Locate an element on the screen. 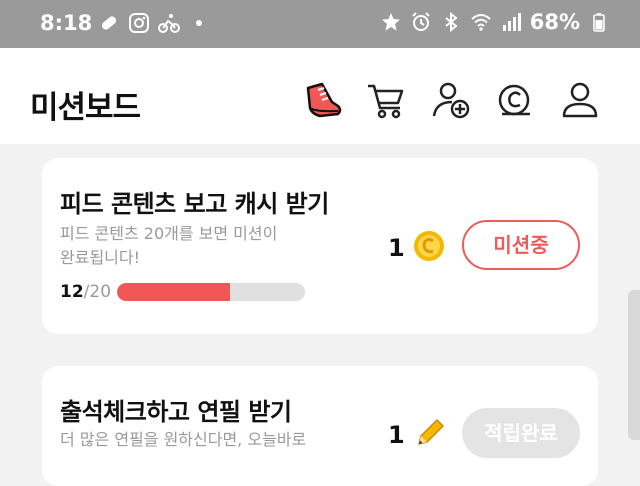 The height and width of the screenshot is (486, 640). instagram-icon is located at coordinates (139, 23).